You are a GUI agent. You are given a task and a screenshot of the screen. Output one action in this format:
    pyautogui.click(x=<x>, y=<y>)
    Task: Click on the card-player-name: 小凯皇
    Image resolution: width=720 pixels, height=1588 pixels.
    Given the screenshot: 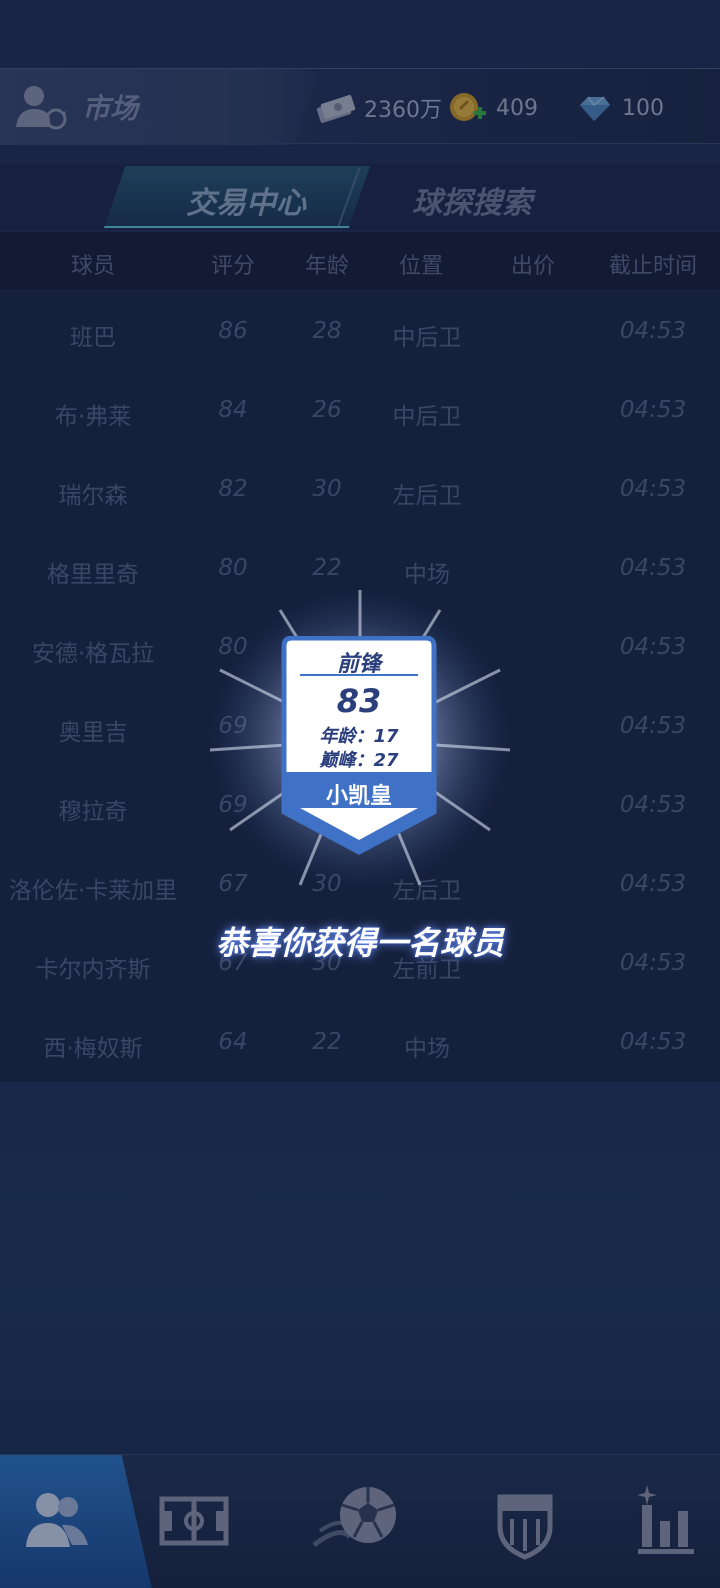 What is the action you would take?
    pyautogui.click(x=358, y=796)
    